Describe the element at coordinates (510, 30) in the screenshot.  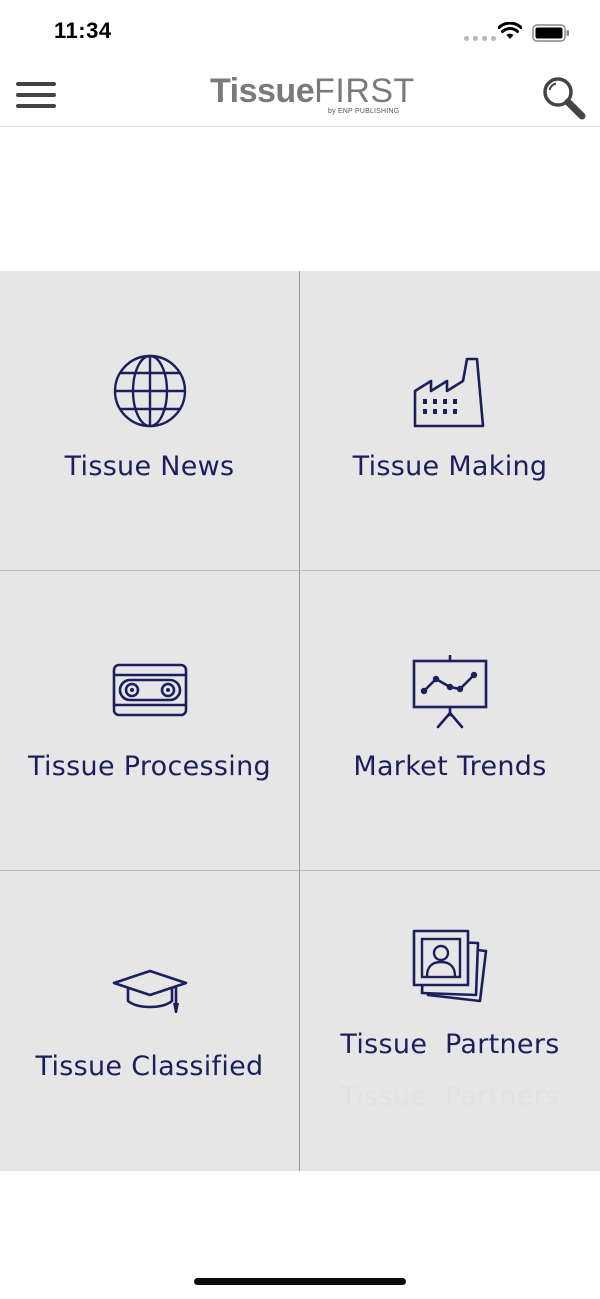
I see `wifi-icon` at that location.